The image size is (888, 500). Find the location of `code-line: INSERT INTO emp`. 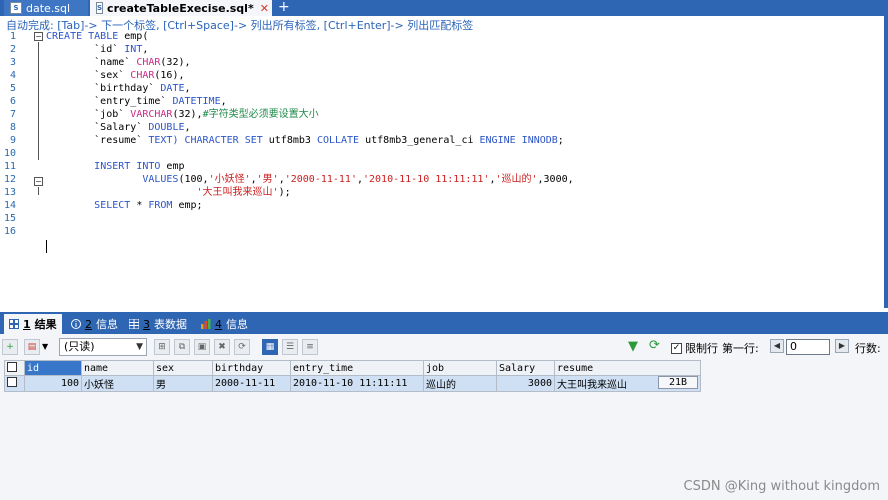

code-line: INSERT INTO emp is located at coordinates (115, 166).